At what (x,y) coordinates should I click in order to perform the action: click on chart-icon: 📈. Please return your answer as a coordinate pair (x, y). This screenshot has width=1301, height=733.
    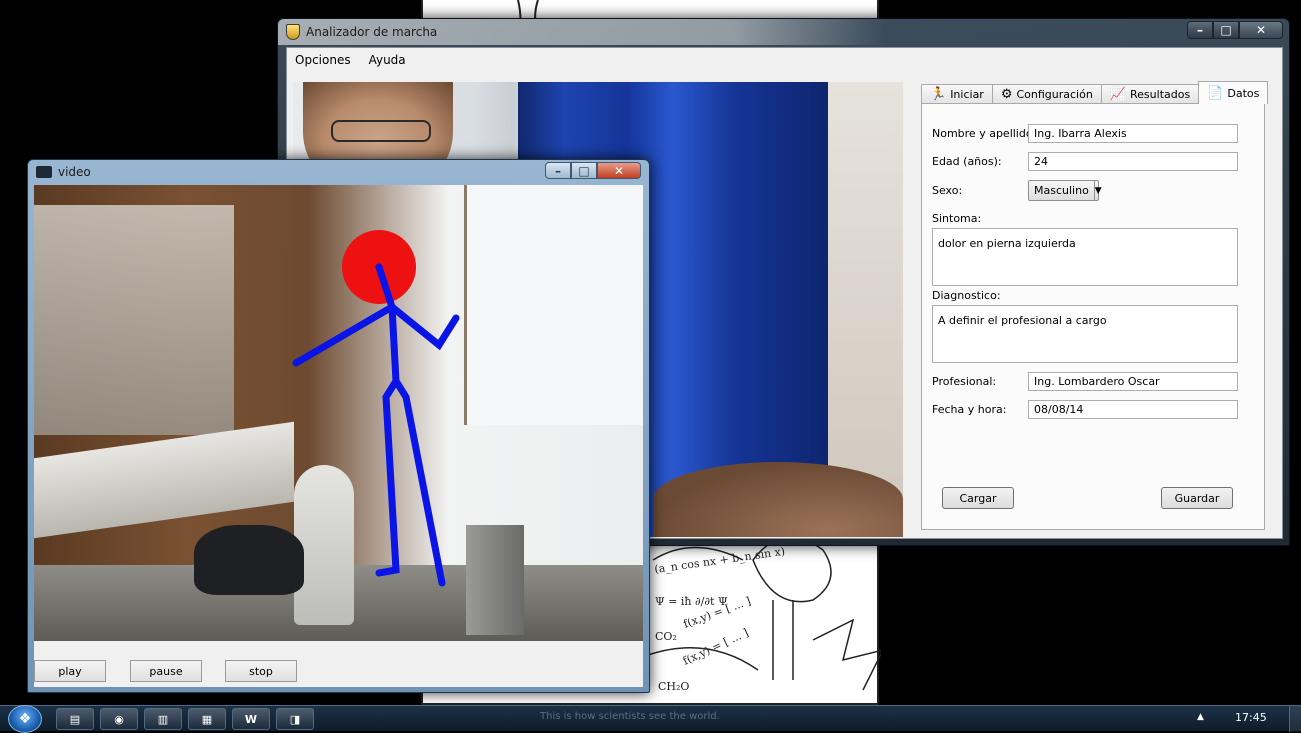
    Looking at the image, I should click on (1118, 94).